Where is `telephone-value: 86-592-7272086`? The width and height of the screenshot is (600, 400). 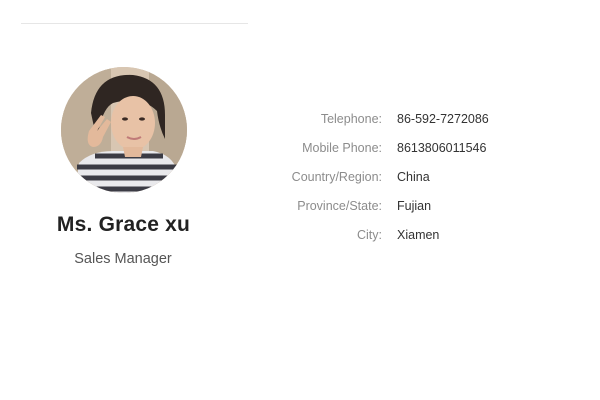 telephone-value: 86-592-7272086 is located at coordinates (443, 118).